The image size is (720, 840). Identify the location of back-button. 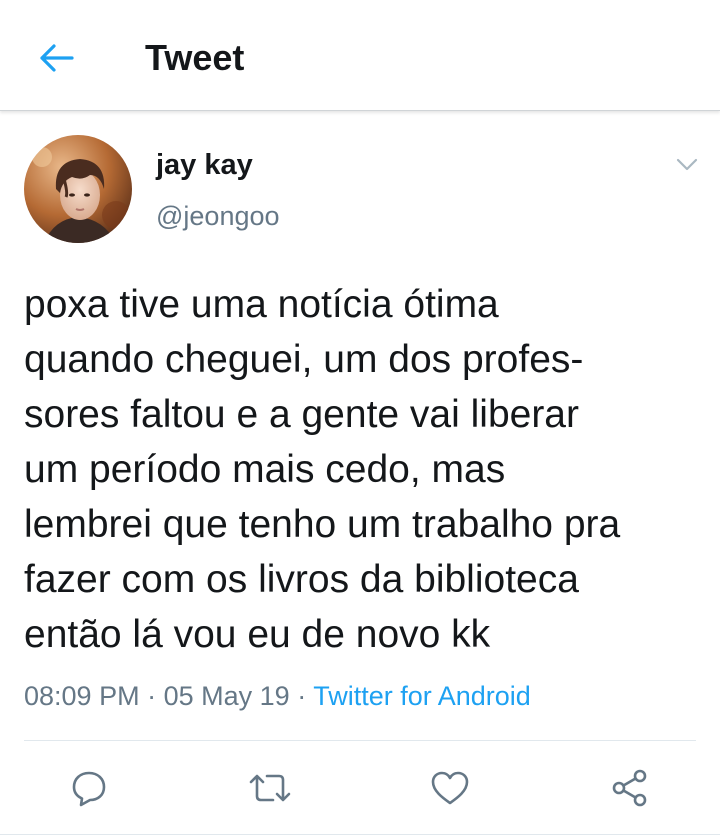
(56, 58).